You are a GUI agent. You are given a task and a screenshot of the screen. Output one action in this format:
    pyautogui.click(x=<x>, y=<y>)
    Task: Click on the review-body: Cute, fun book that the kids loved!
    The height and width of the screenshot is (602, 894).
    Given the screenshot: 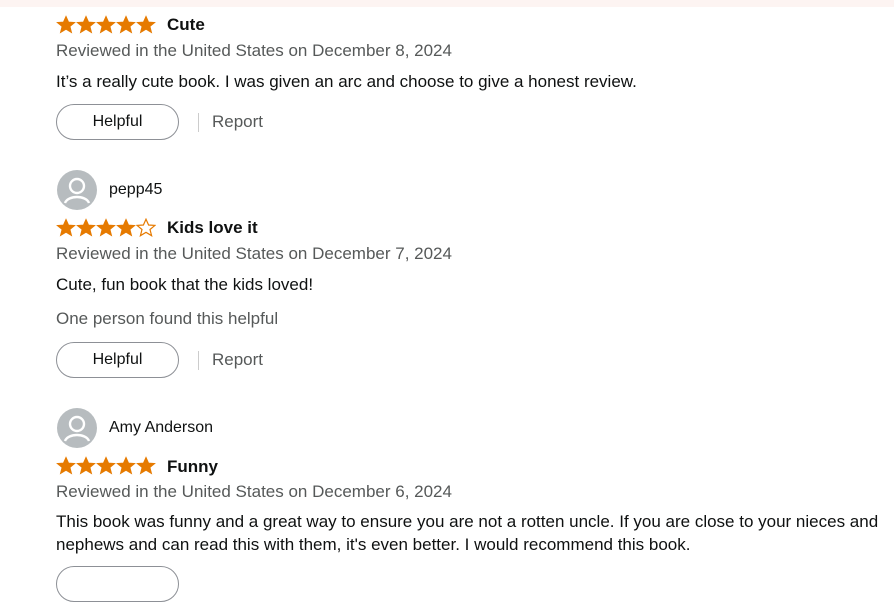 What is the action you would take?
    pyautogui.click(x=185, y=284)
    